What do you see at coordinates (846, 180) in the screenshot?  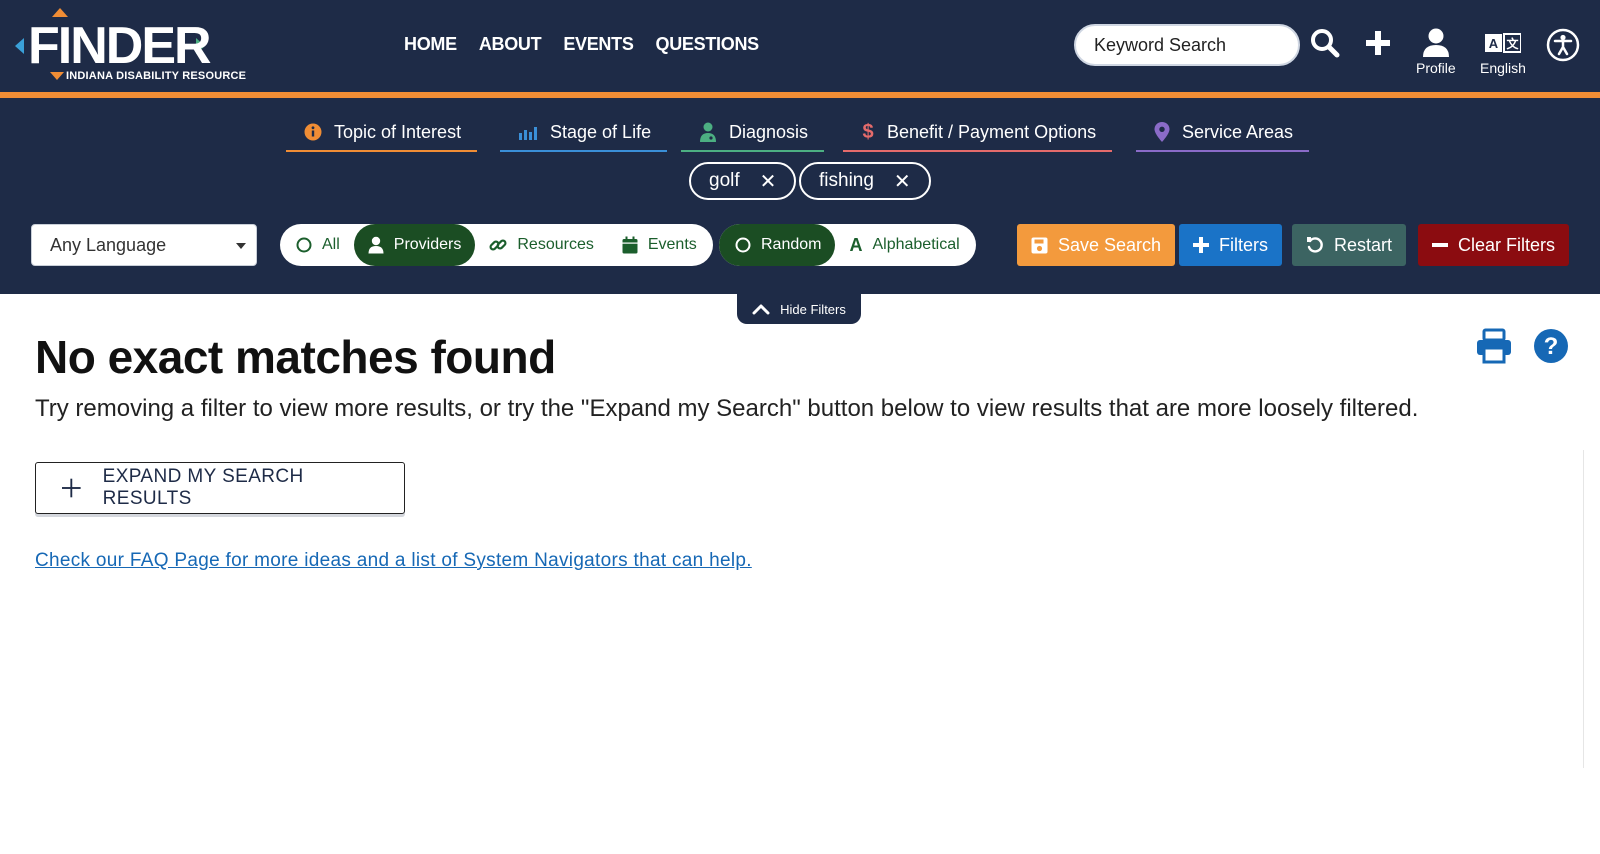 I see `chip-label: fishing` at bounding box center [846, 180].